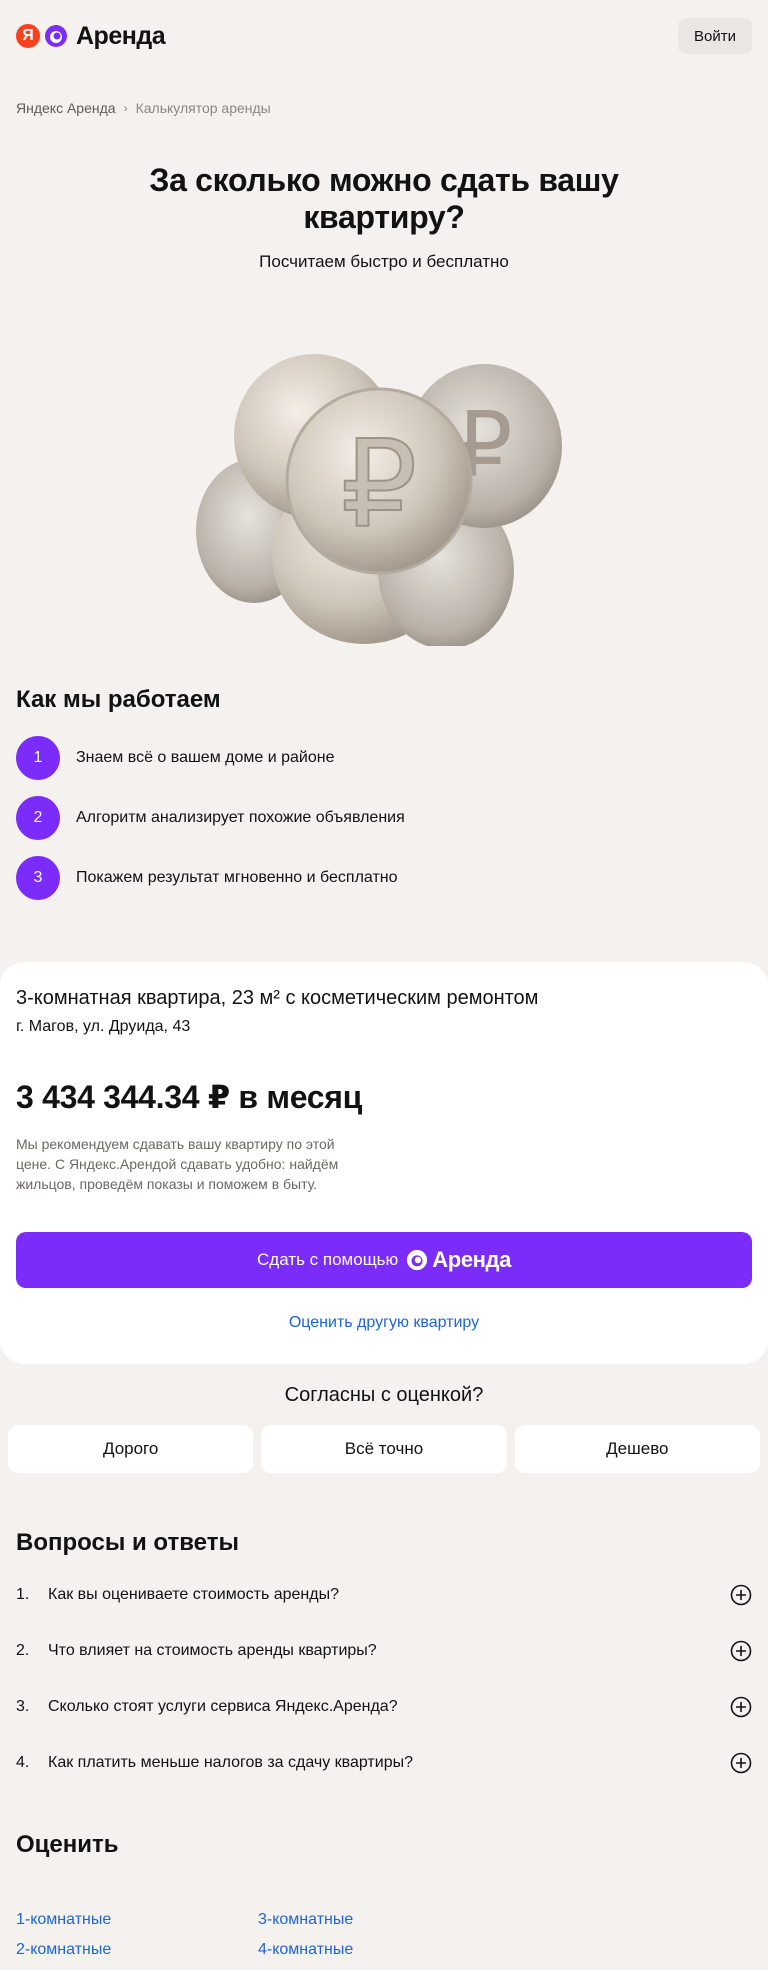 This screenshot has width=768, height=1970. I want to click on evaluate-2-room-link: 2-комнатные, so click(137, 1950).